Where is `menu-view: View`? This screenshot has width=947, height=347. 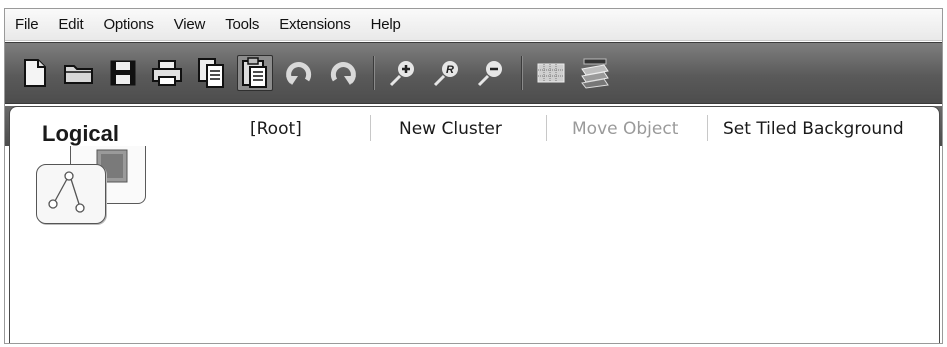
menu-view: View is located at coordinates (190, 24).